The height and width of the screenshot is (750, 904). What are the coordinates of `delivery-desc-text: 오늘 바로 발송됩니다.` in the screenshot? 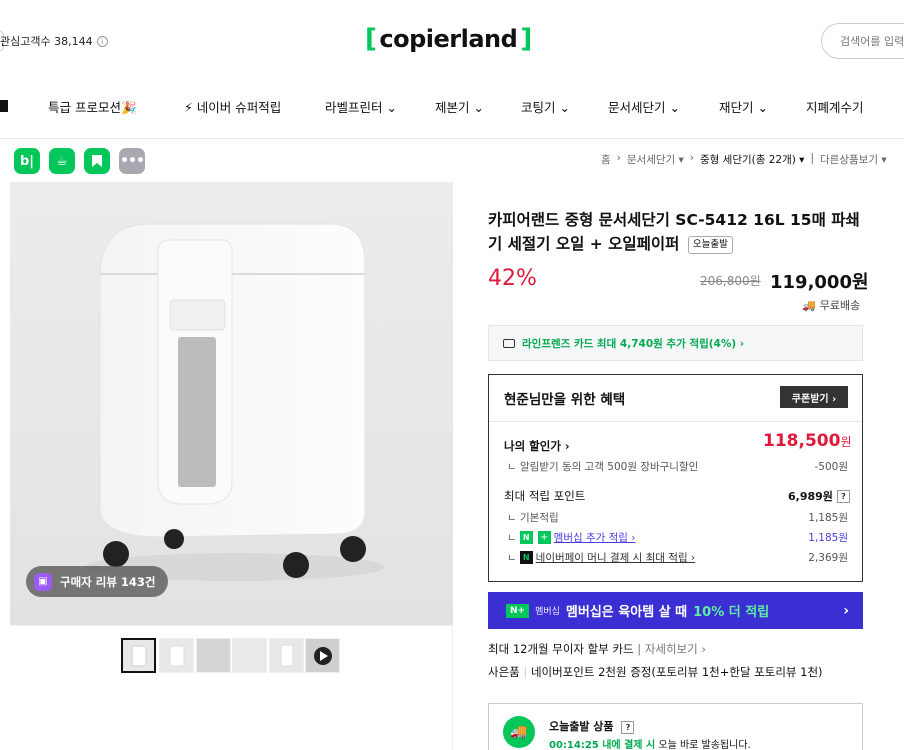 It's located at (704, 745).